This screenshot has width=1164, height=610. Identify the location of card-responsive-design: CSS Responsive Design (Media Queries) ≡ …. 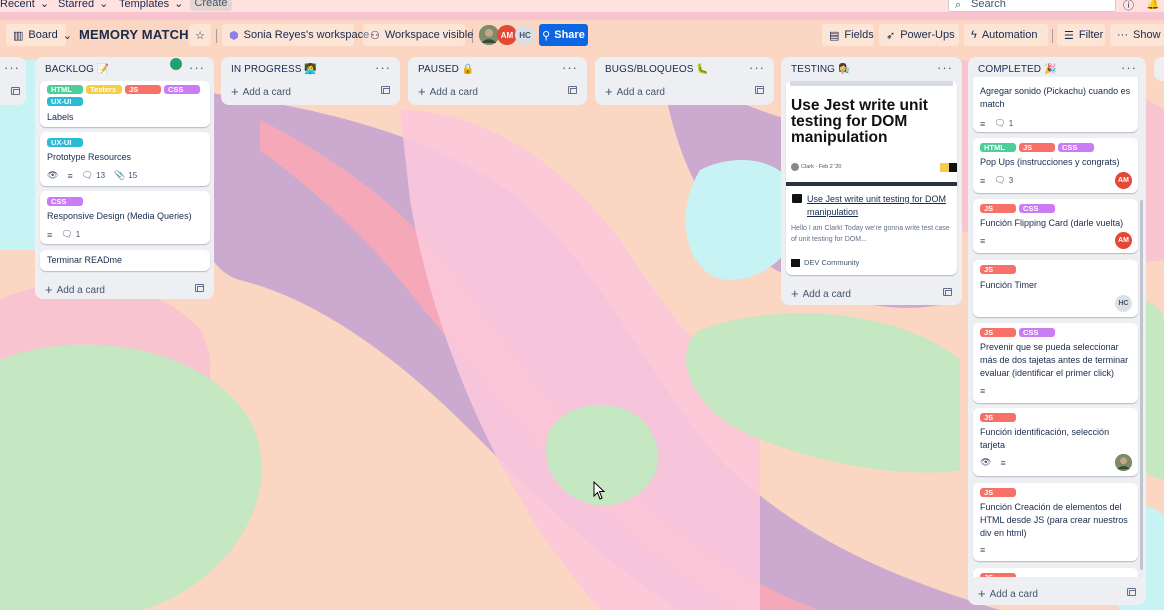
(125, 217).